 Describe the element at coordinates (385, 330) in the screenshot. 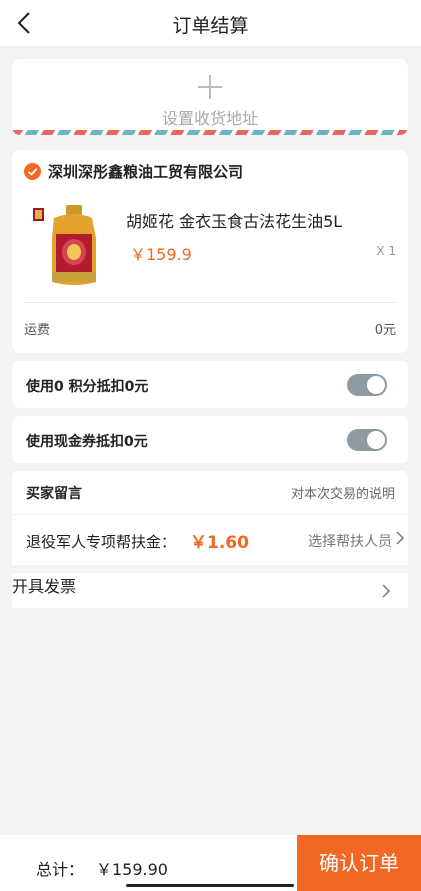

I see `shipping-value: 0元` at that location.